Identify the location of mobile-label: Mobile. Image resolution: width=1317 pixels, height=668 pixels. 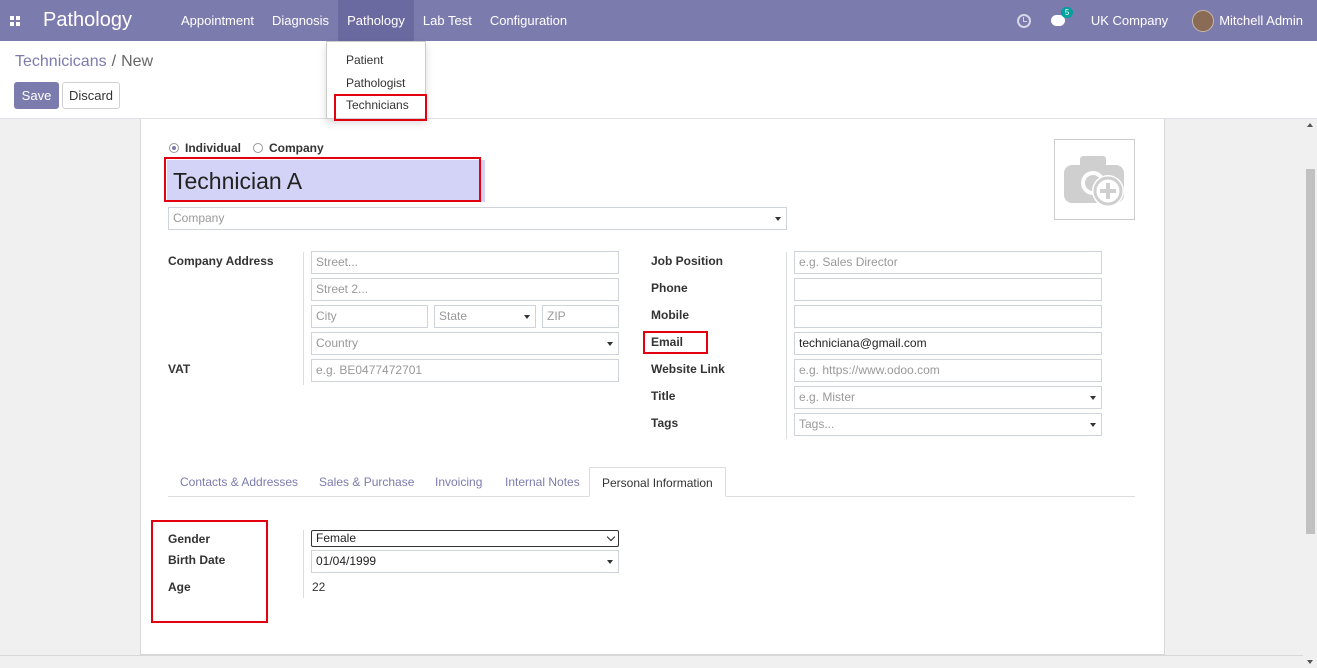
(670, 315).